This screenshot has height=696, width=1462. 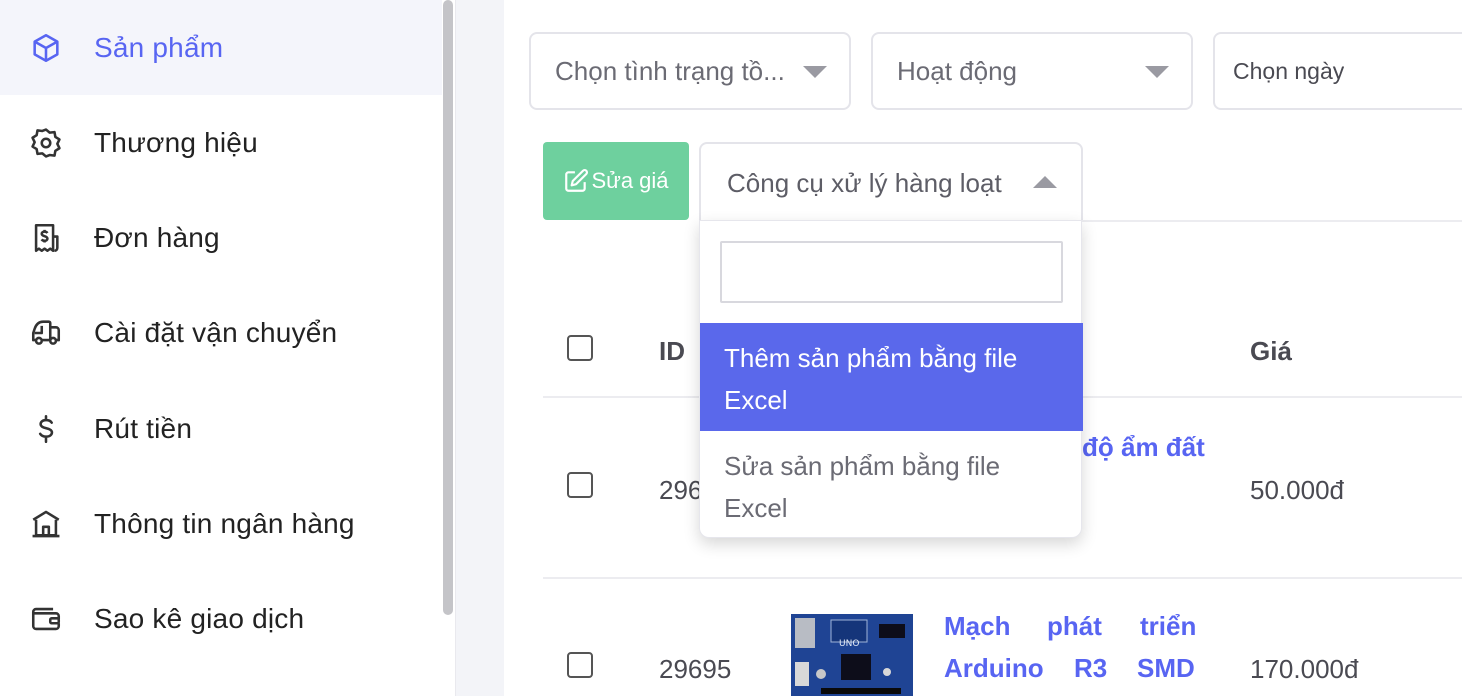 What do you see at coordinates (159, 47) in the screenshot?
I see `sidebar-item-label: Sản phẩm` at bounding box center [159, 47].